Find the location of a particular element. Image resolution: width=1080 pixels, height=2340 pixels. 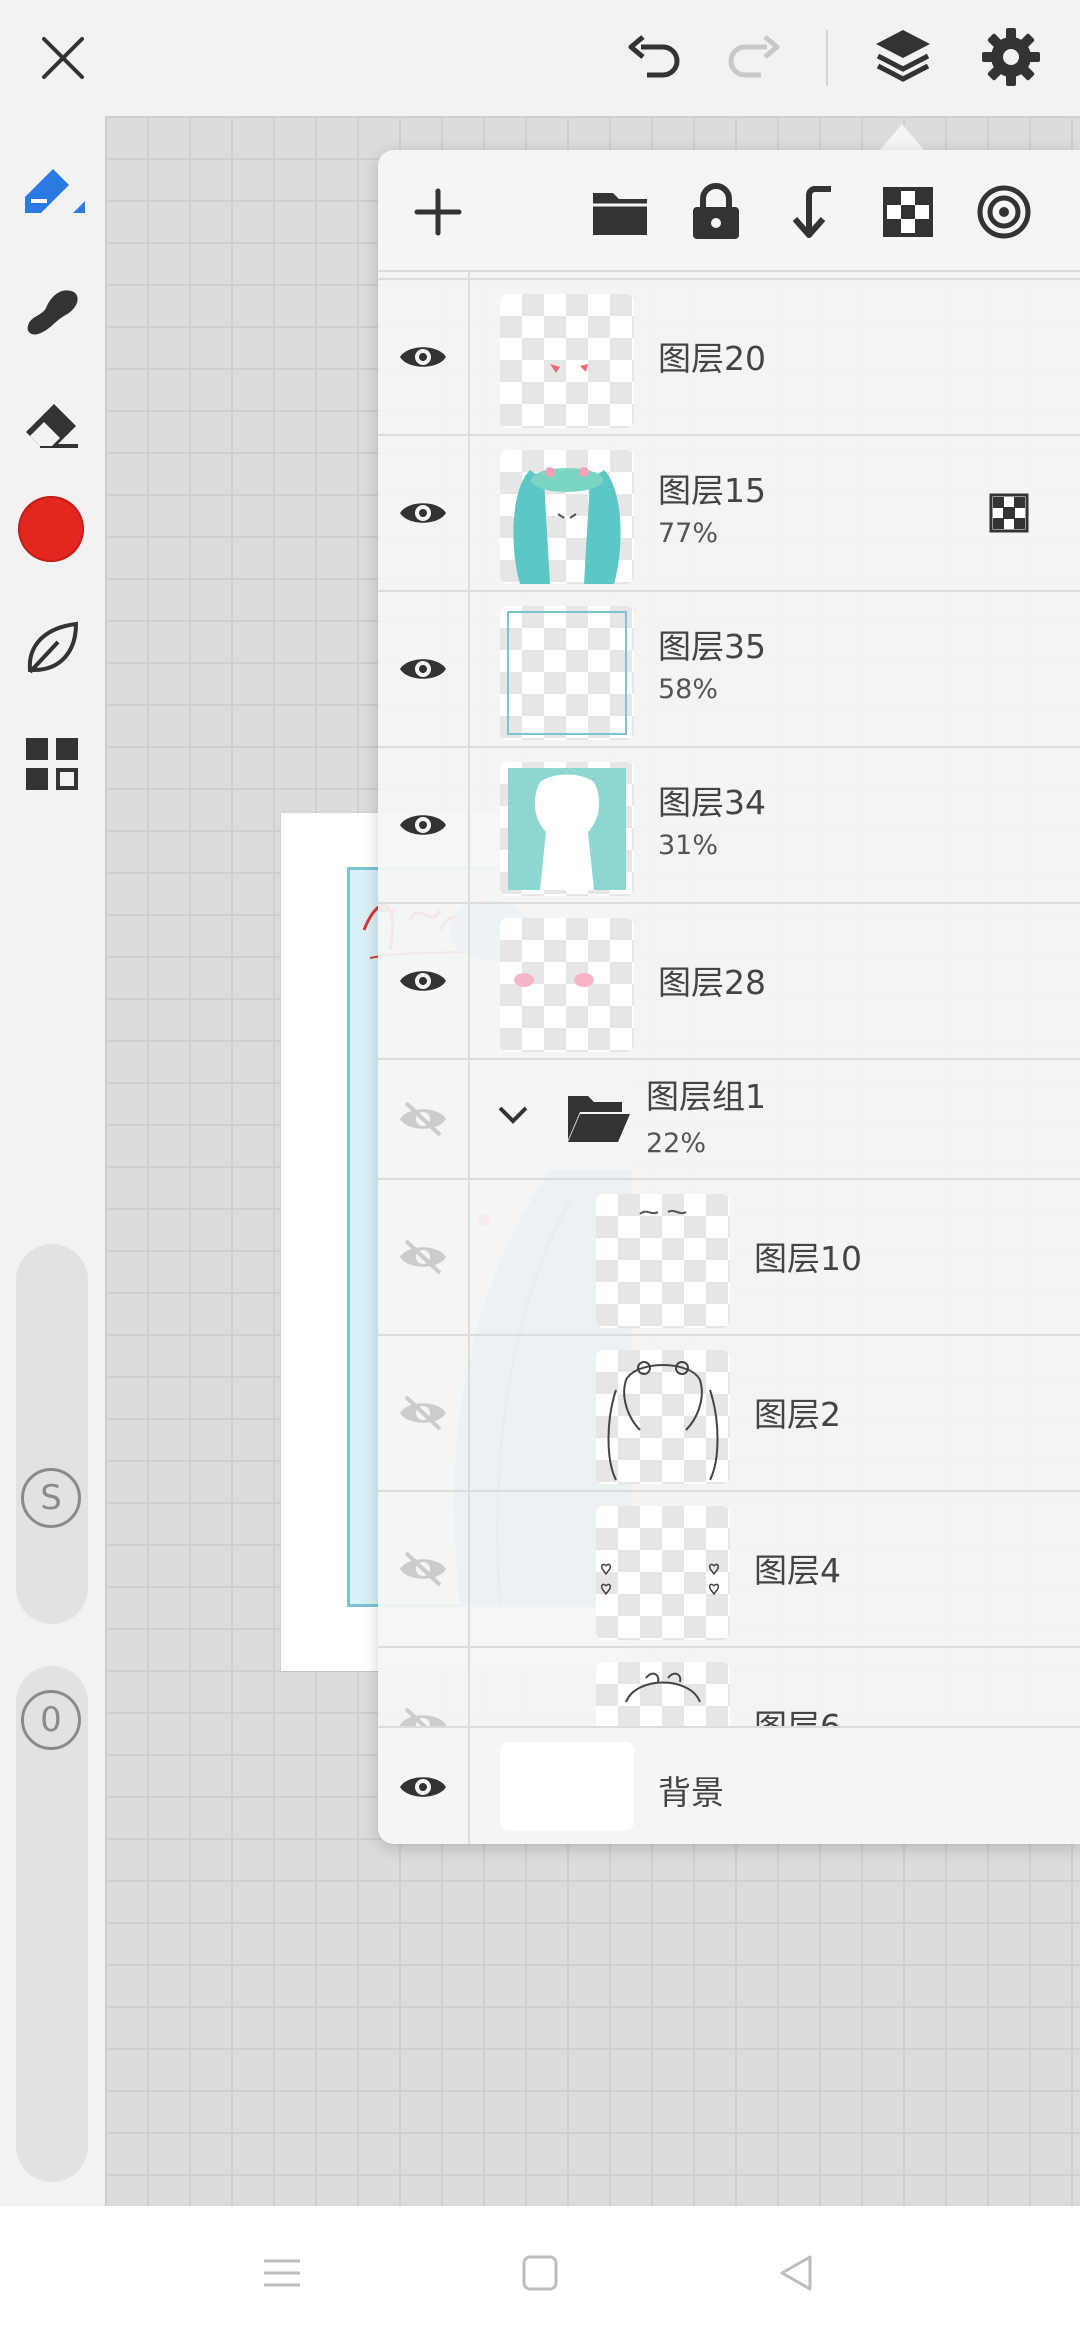

sublayer-row: 图层10 is located at coordinates (729, 1258).